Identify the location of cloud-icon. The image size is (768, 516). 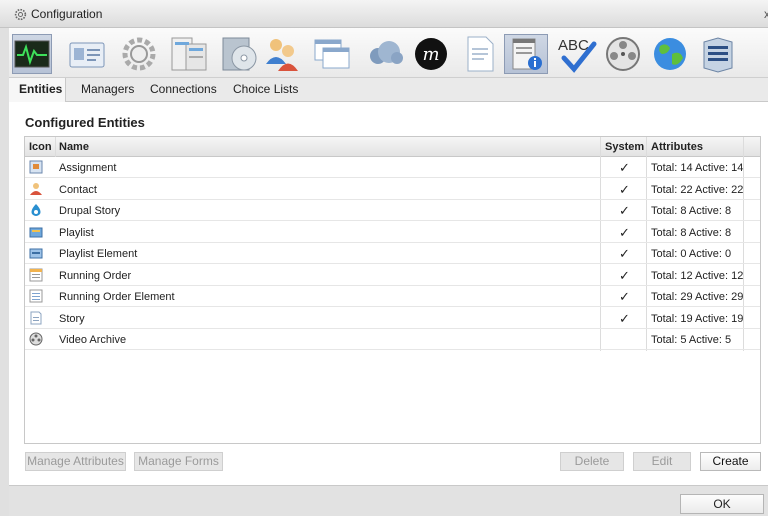
(385, 54).